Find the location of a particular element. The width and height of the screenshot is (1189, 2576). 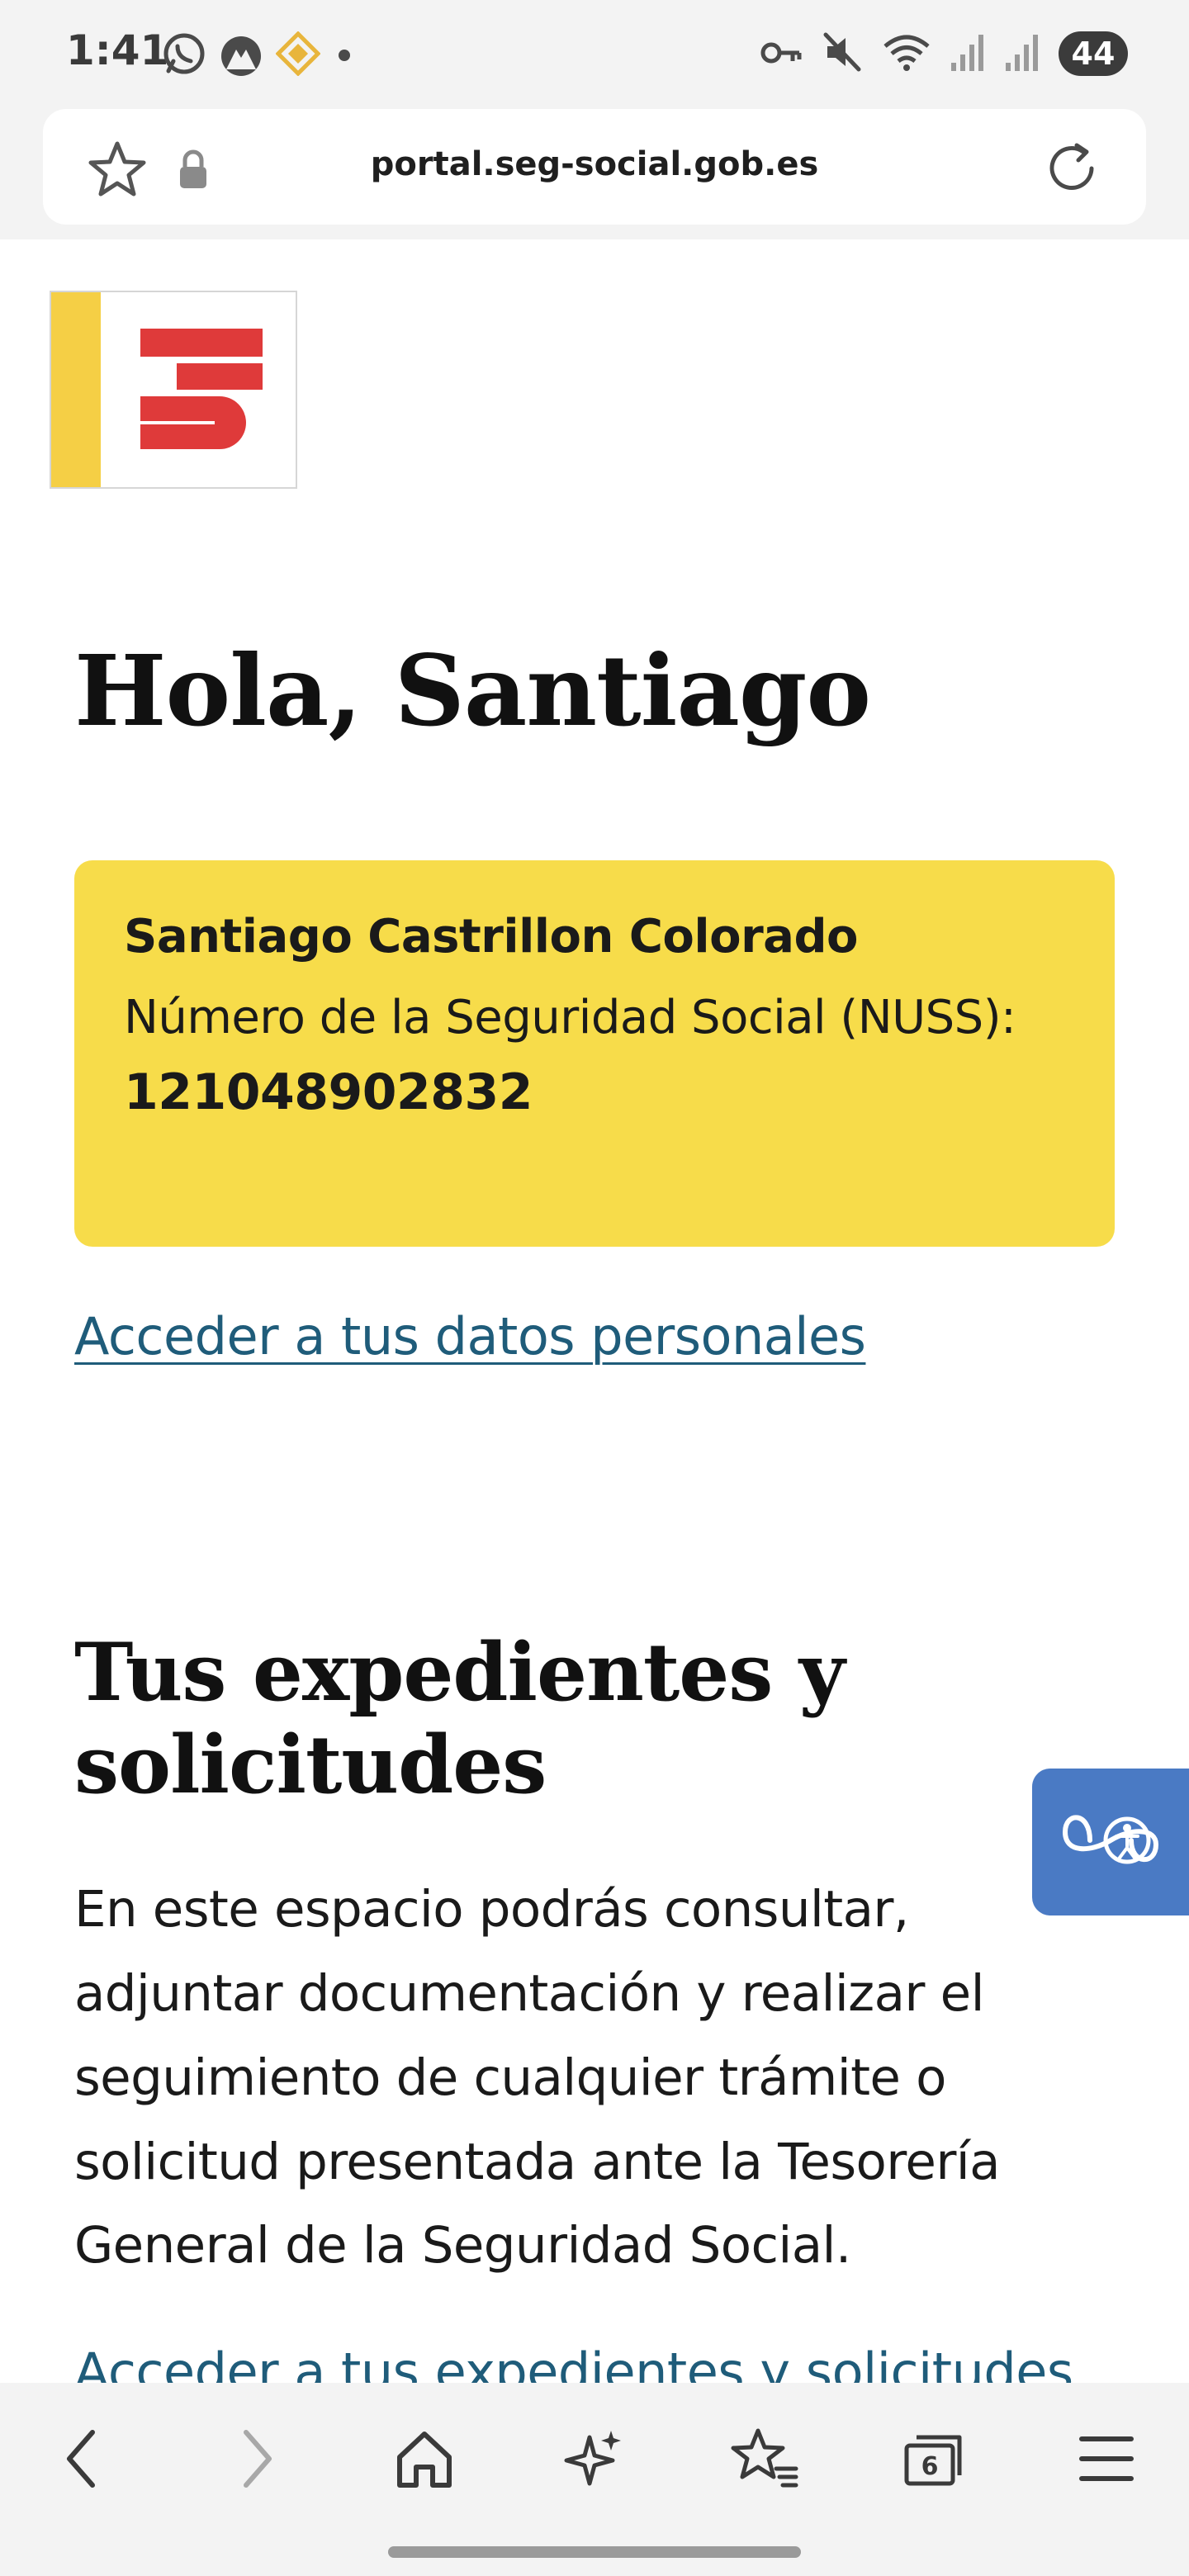

address-bar: portal.seg-social.gob.es is located at coordinates (594, 167).